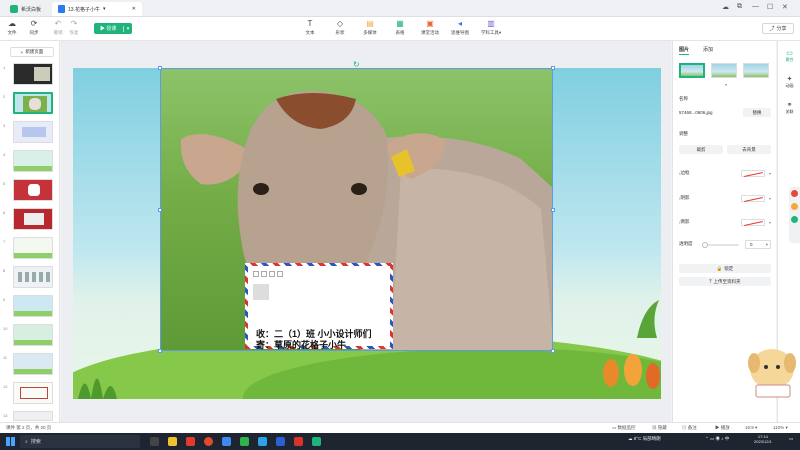  I want to click on tab-courseware: 13.花格子小牛 ▾ ✕, so click(97, 9).